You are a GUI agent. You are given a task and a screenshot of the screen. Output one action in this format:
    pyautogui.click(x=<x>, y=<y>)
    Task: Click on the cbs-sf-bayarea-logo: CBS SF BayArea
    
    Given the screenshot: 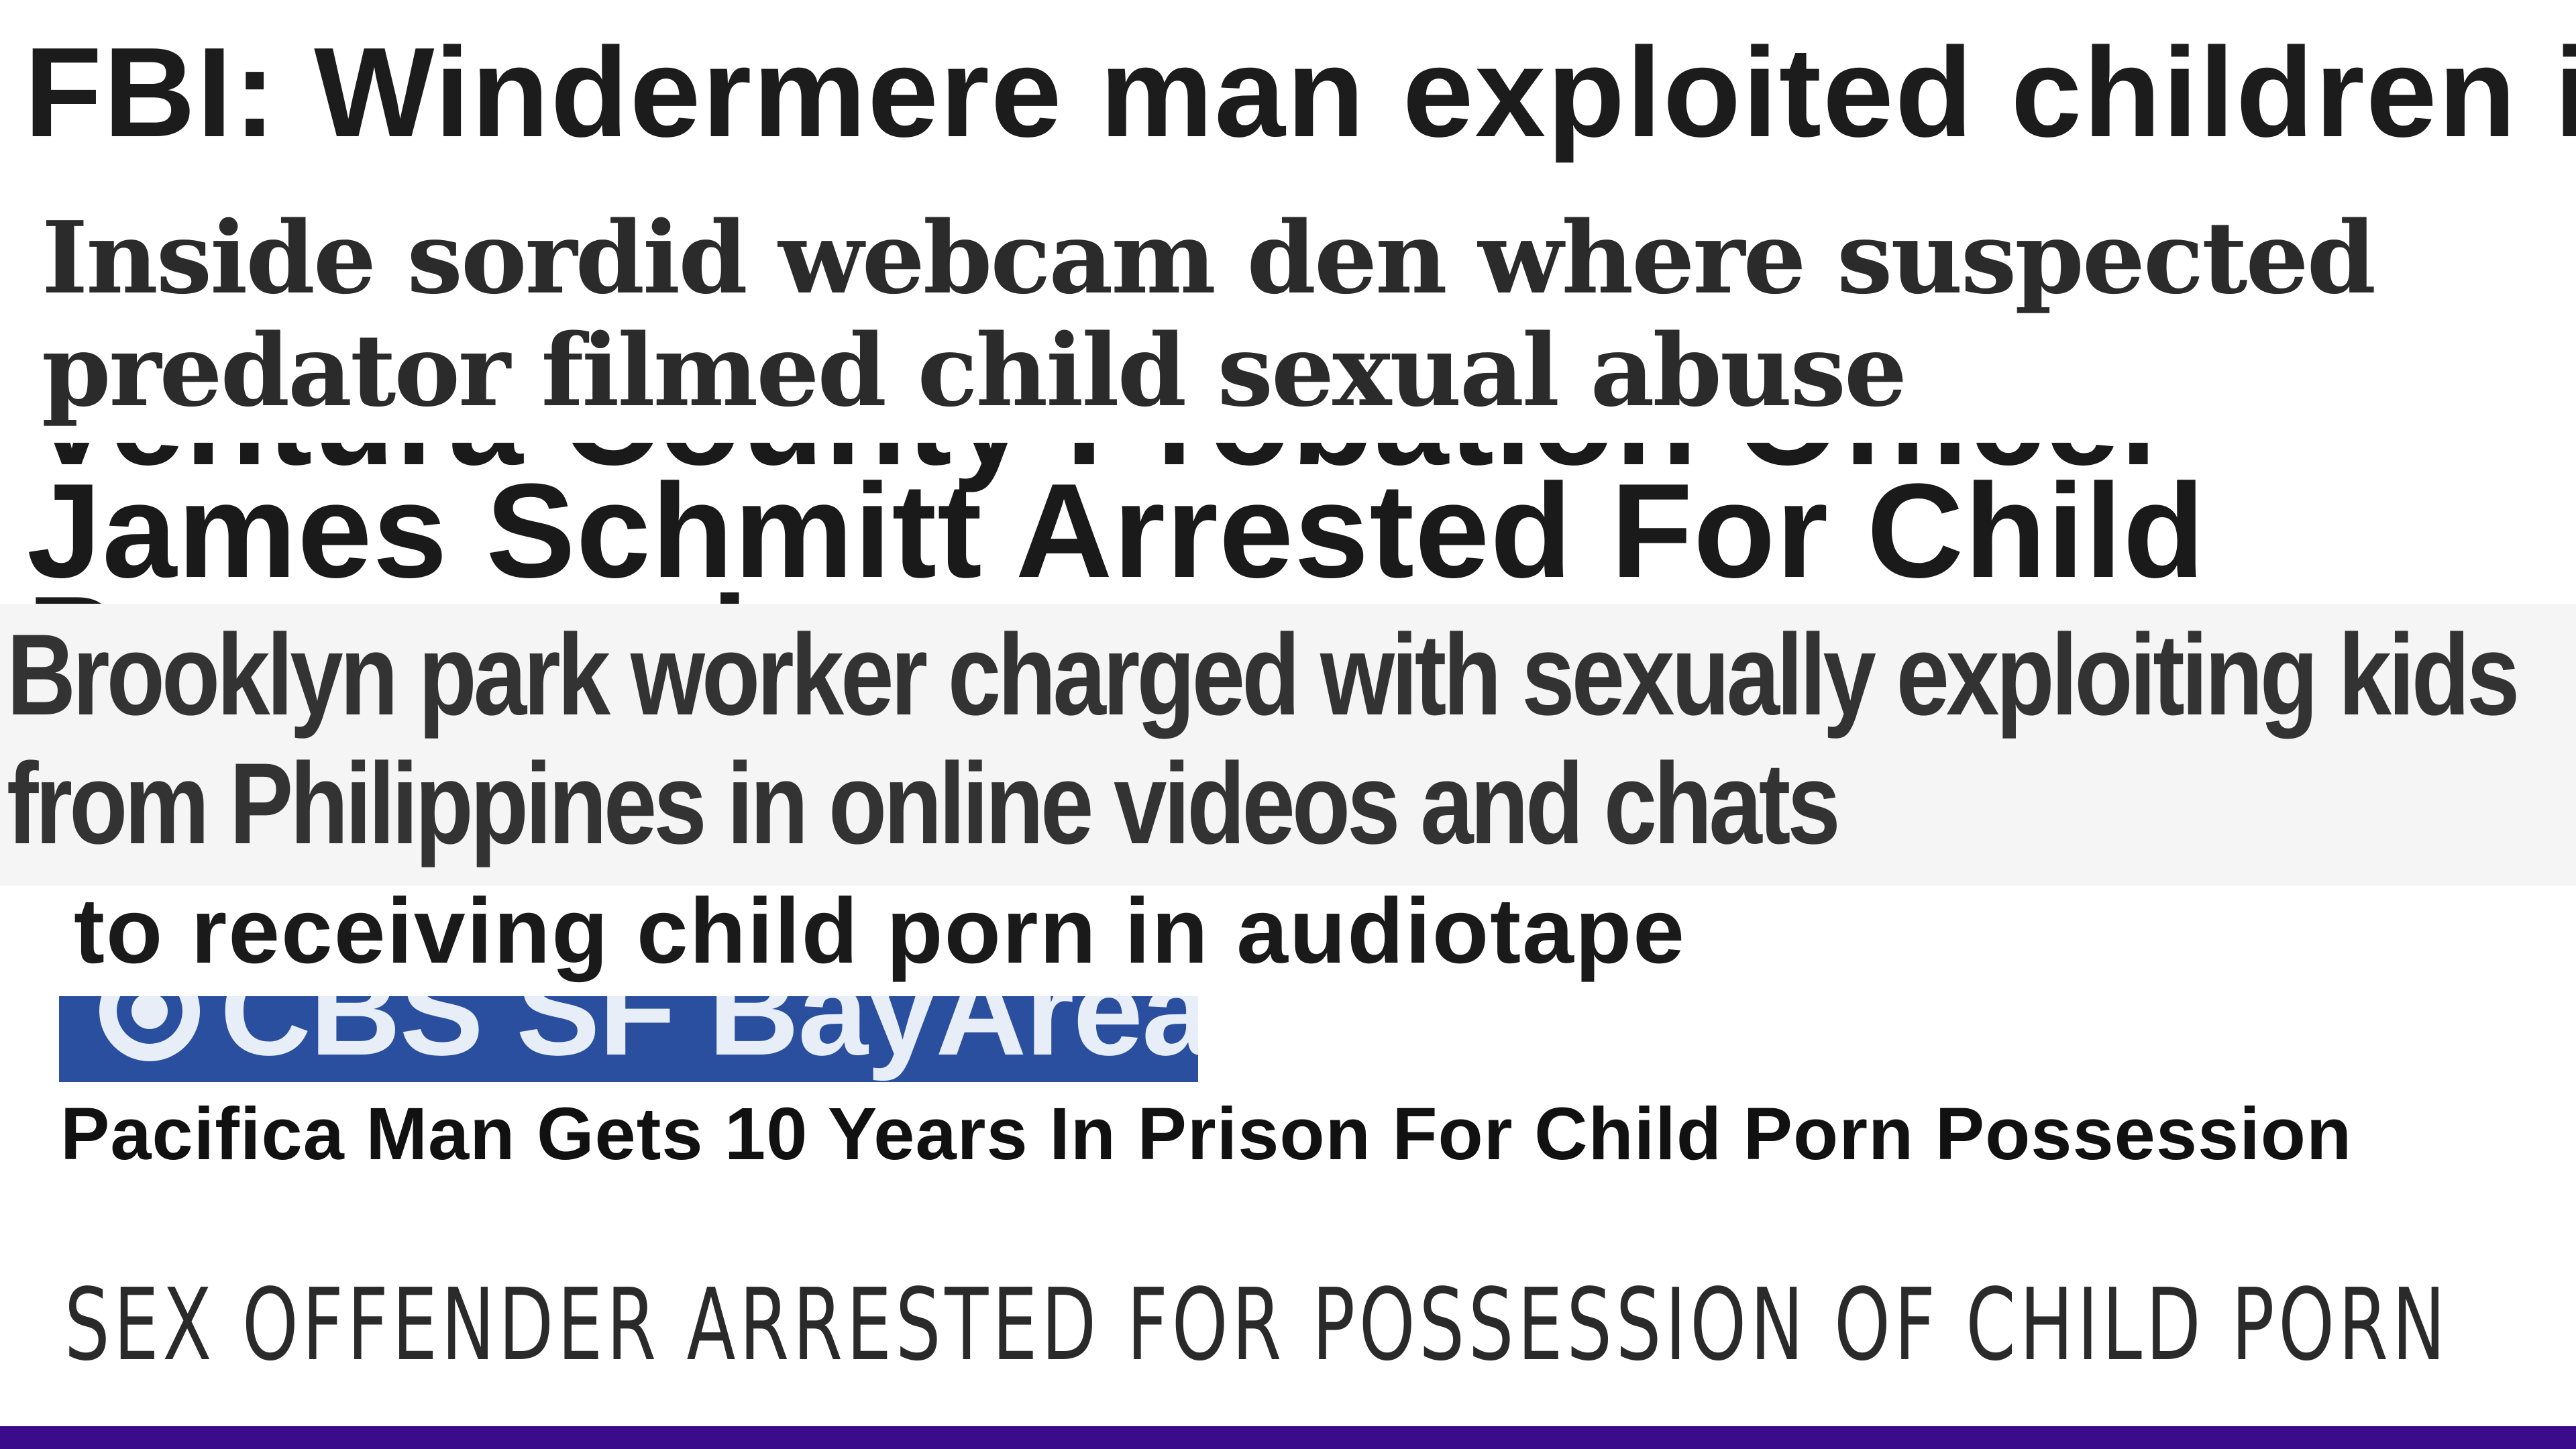 What is the action you would take?
    pyautogui.click(x=628, y=1039)
    